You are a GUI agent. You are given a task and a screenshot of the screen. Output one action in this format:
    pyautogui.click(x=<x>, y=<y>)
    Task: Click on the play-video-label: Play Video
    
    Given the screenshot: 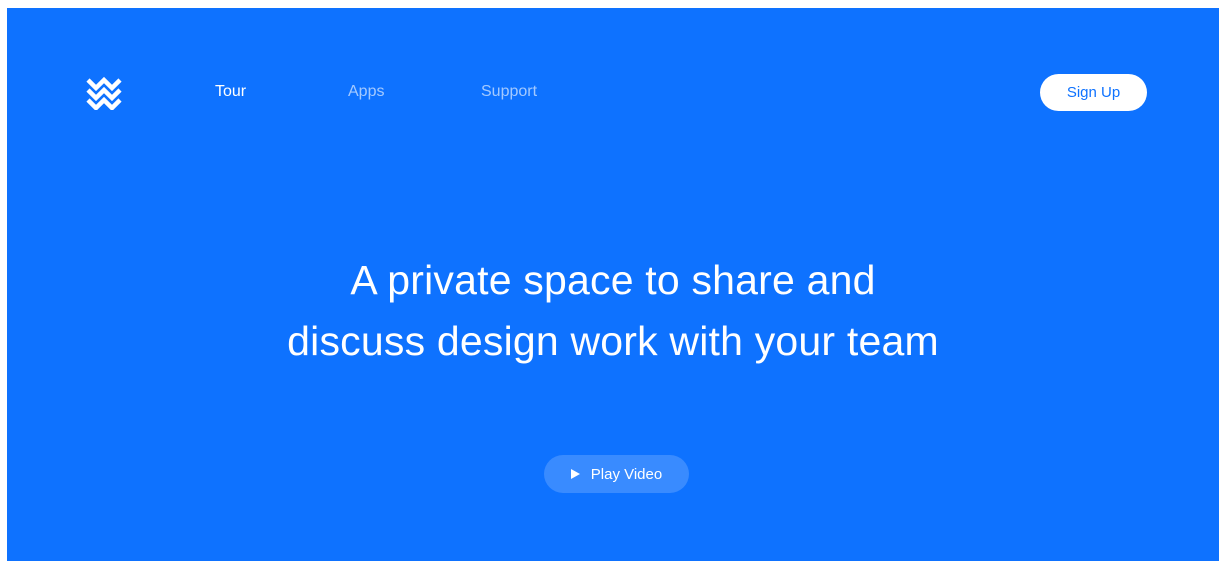 What is the action you would take?
    pyautogui.click(x=626, y=474)
    